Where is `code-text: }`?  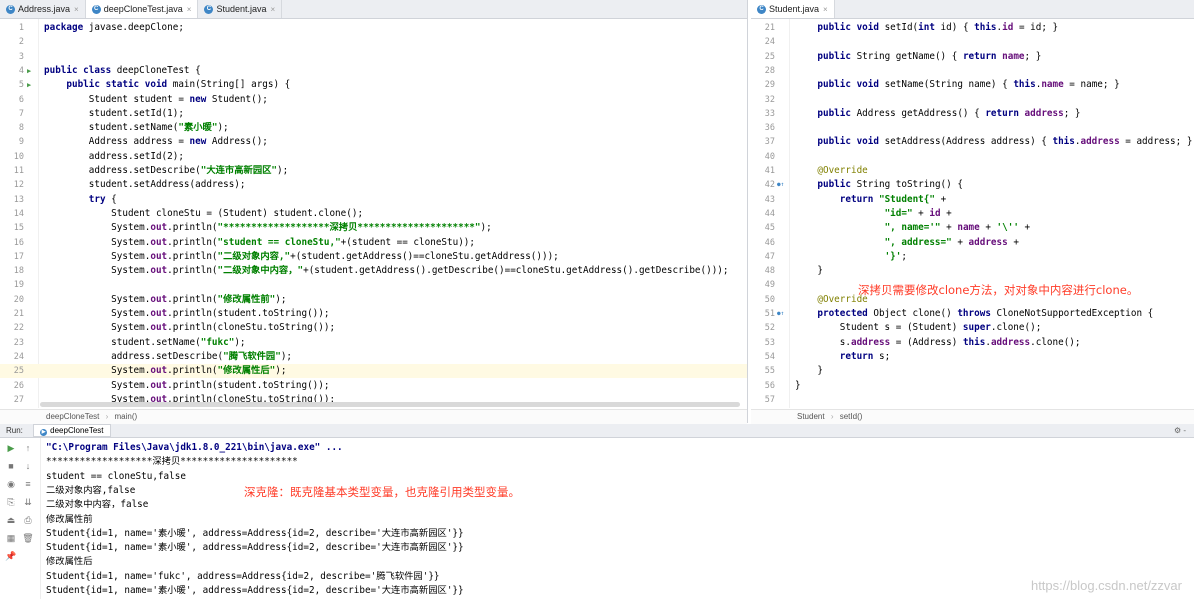 code-text: } is located at coordinates (809, 271).